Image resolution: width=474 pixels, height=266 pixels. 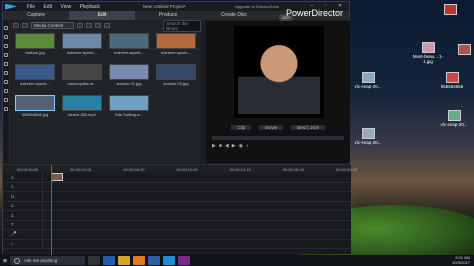 I want to click on tab-capture: Capture, so click(x=36, y=15).